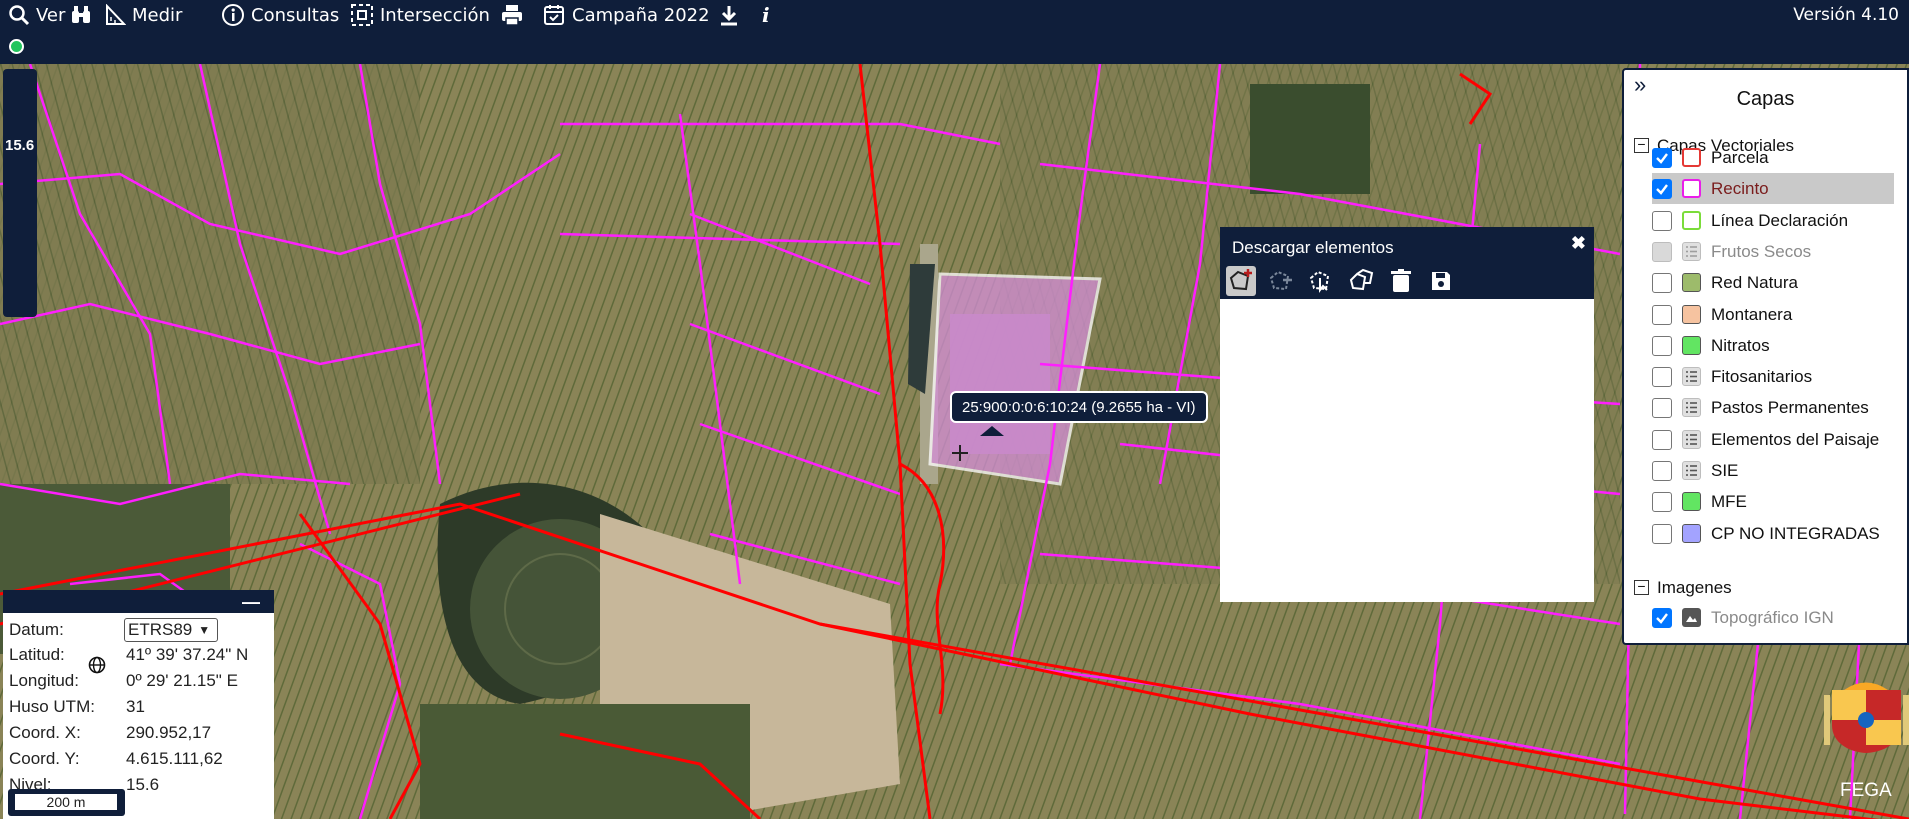 This screenshot has width=1909, height=819. I want to click on layer-item-línea-declaración: Línea Declaración, so click(1750, 220).